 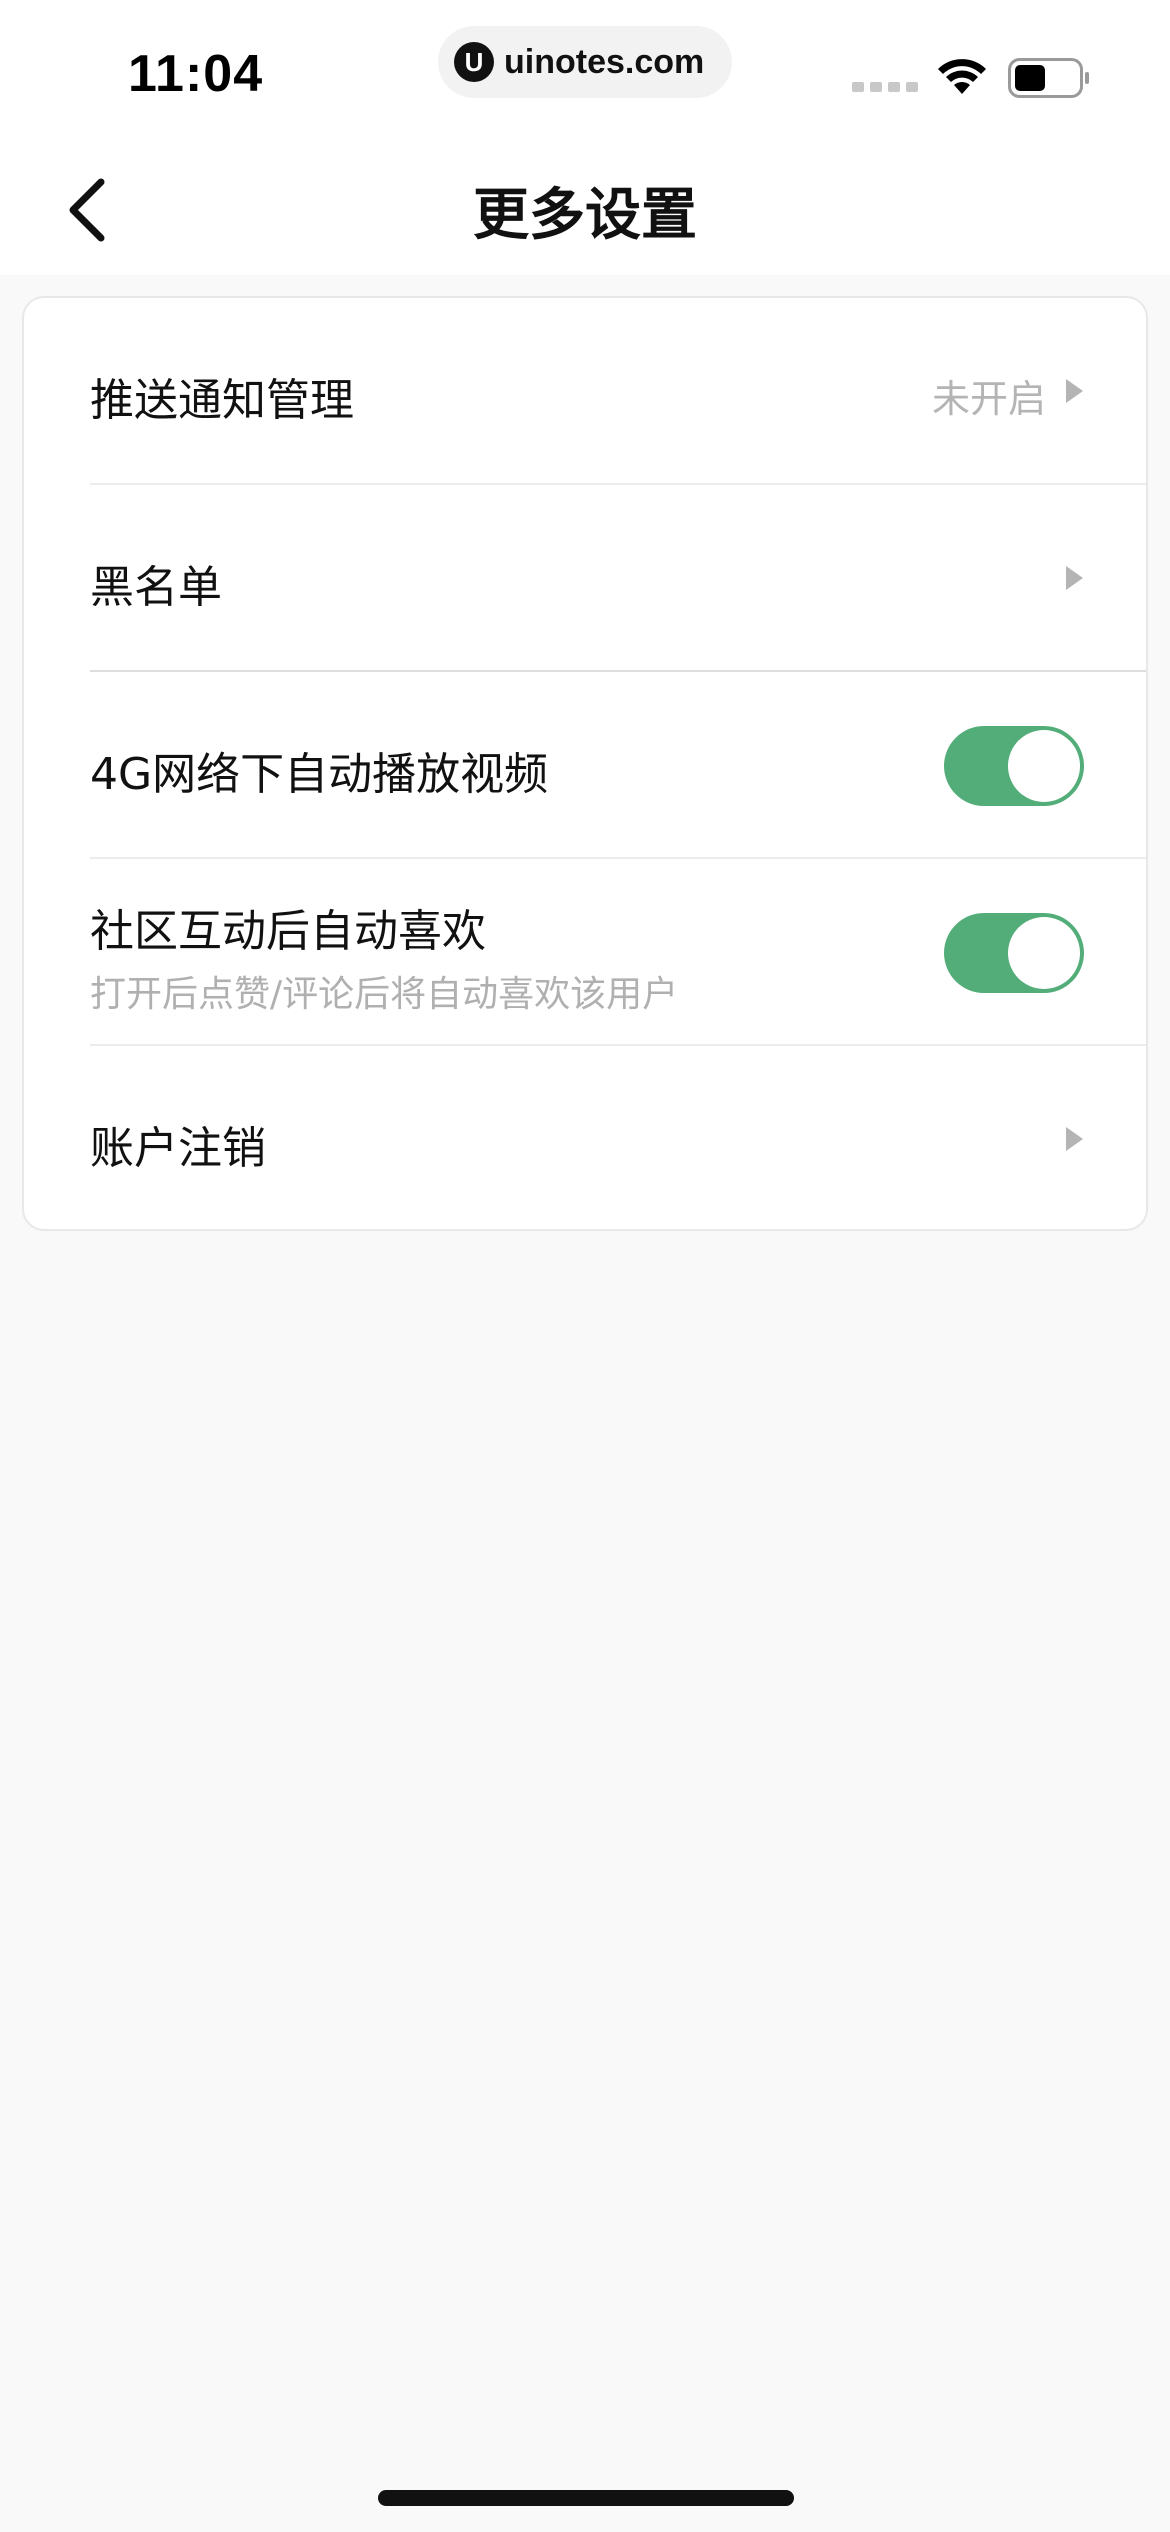 I want to click on site-logo-icon: U, so click(x=474, y=62).